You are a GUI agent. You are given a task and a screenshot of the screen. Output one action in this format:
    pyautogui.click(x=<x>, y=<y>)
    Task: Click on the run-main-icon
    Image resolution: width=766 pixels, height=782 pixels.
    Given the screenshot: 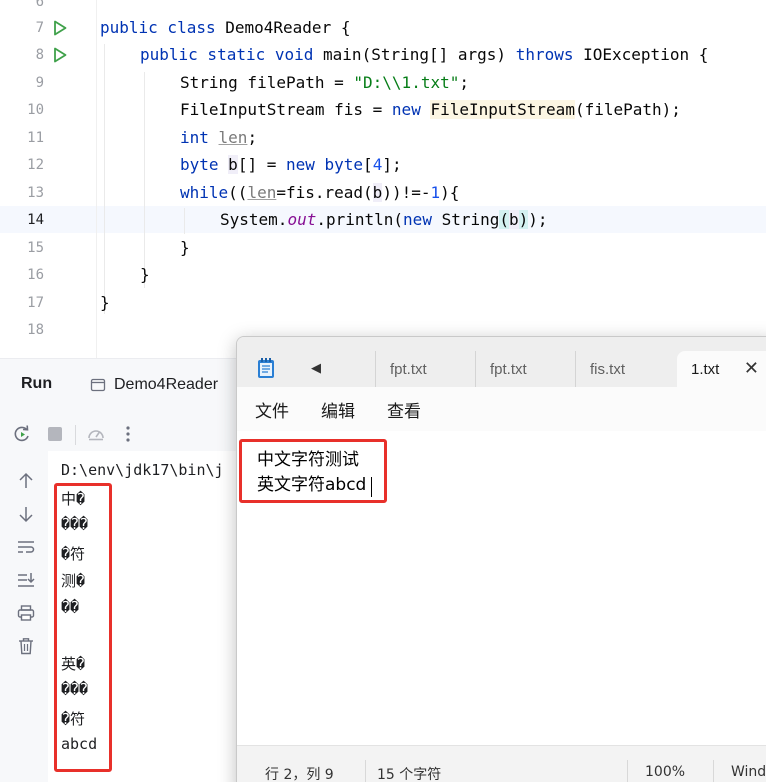 What is the action you would take?
    pyautogui.click(x=60, y=55)
    